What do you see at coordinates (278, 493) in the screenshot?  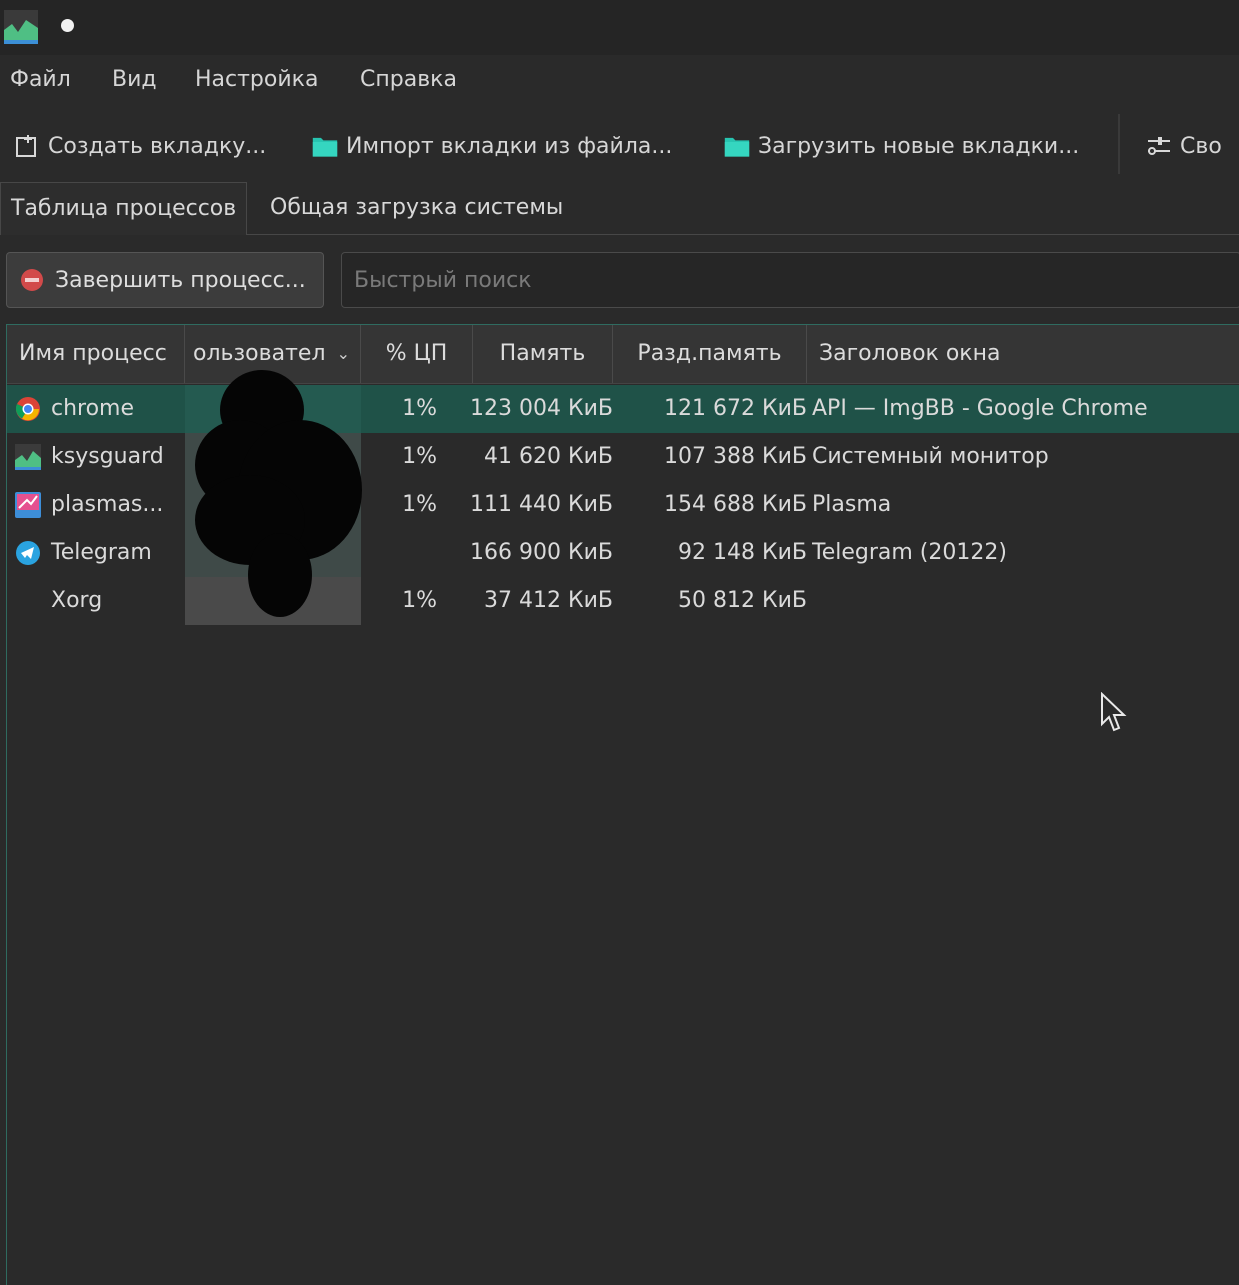 I see `redaction-scribble` at bounding box center [278, 493].